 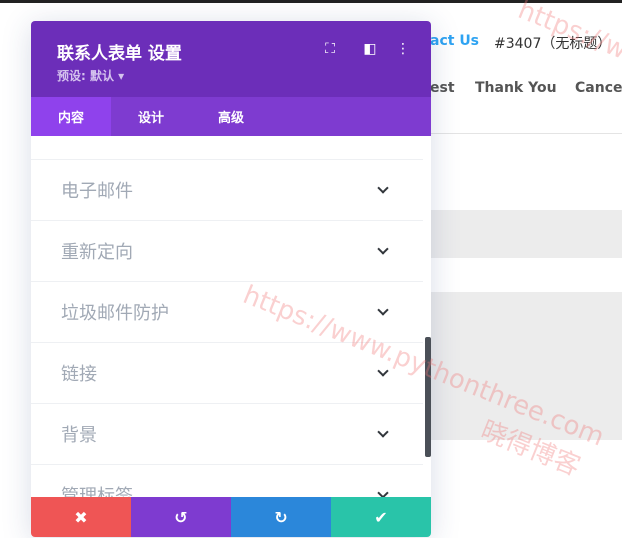 What do you see at coordinates (403, 49) in the screenshot?
I see `more-vertical-icon: ⋮` at bounding box center [403, 49].